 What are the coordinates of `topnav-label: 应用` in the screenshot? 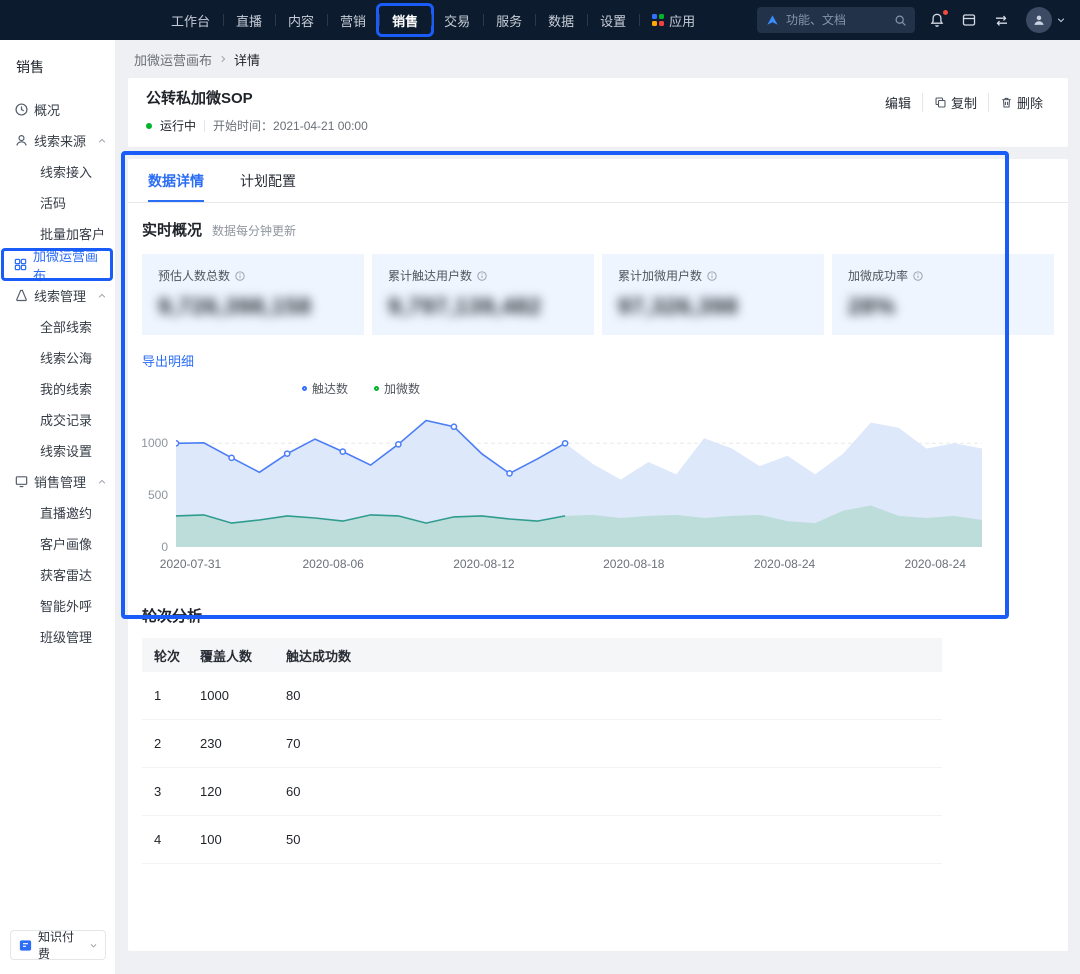 It's located at (682, 21).